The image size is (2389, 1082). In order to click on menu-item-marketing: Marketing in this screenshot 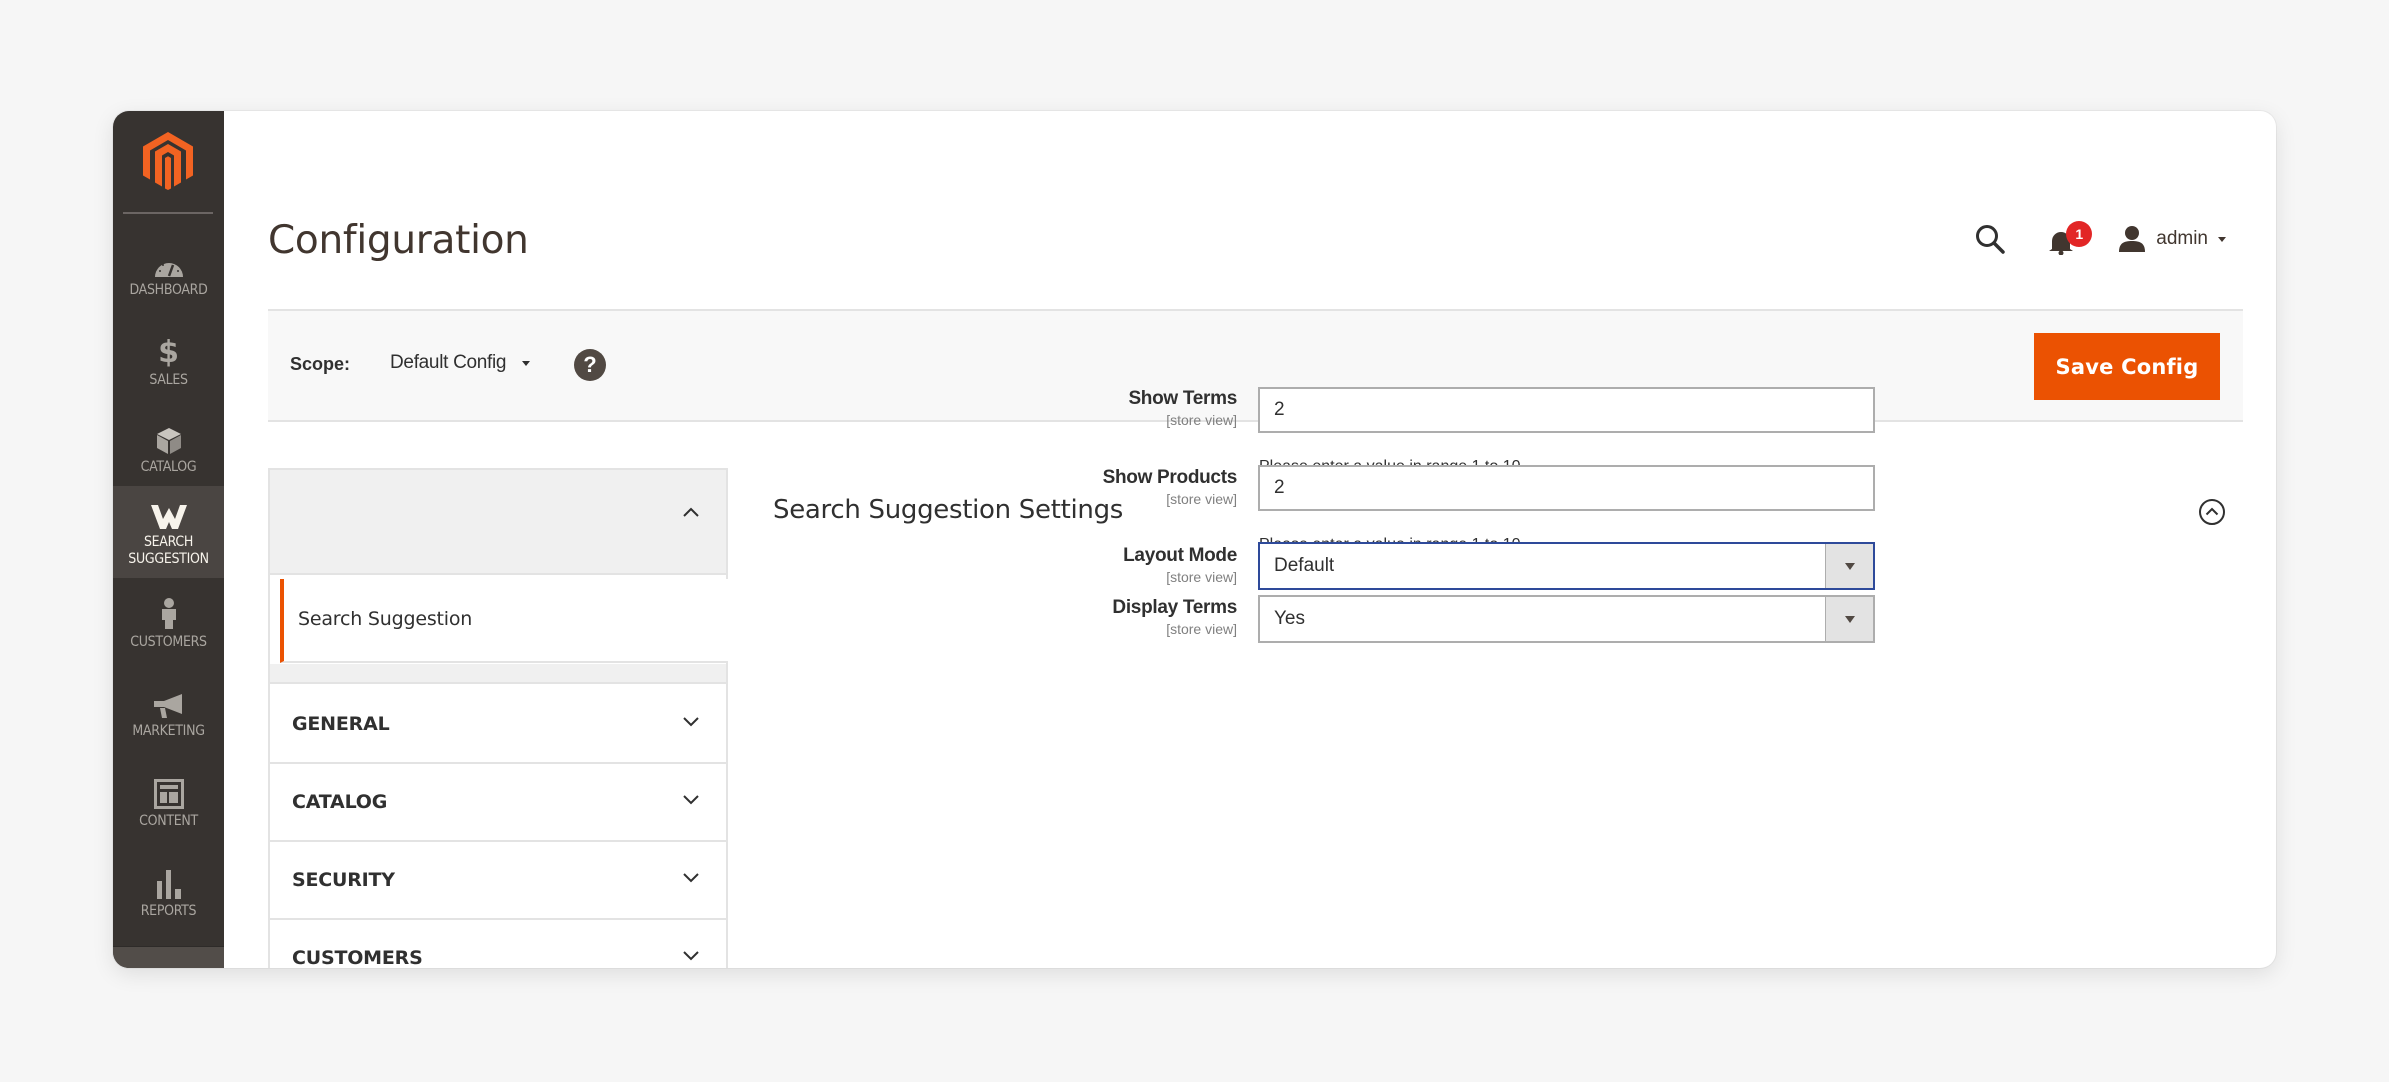, I will do `click(168, 712)`.